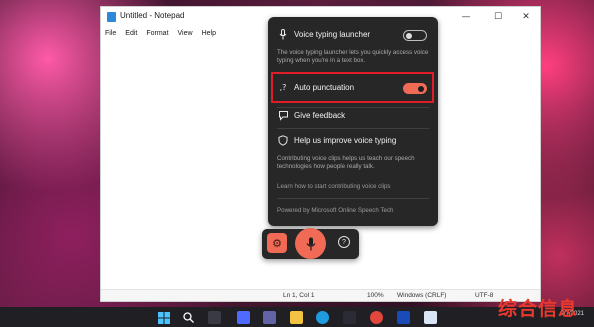 Image resolution: width=594 pixels, height=327 pixels. I want to click on store-icon, so click(349, 317).